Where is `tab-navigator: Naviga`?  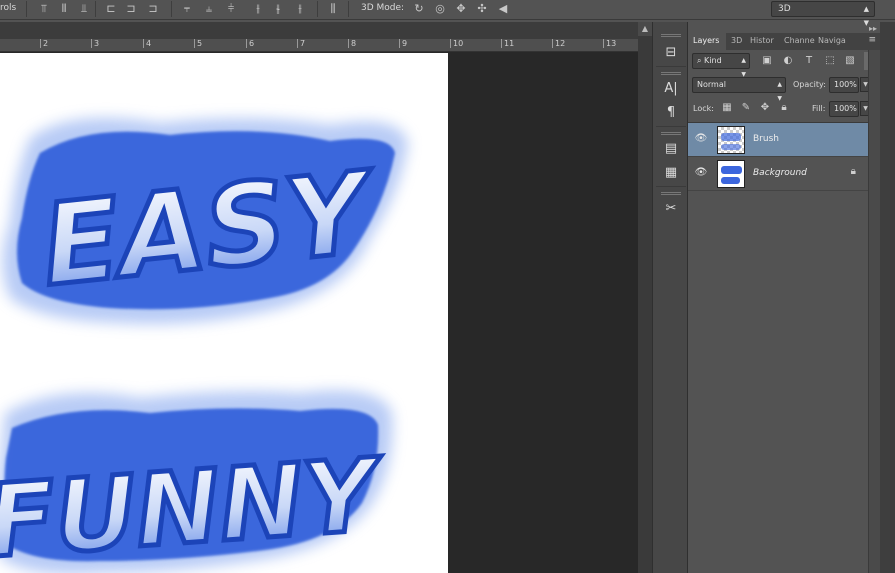 tab-navigator: Naviga is located at coordinates (832, 40).